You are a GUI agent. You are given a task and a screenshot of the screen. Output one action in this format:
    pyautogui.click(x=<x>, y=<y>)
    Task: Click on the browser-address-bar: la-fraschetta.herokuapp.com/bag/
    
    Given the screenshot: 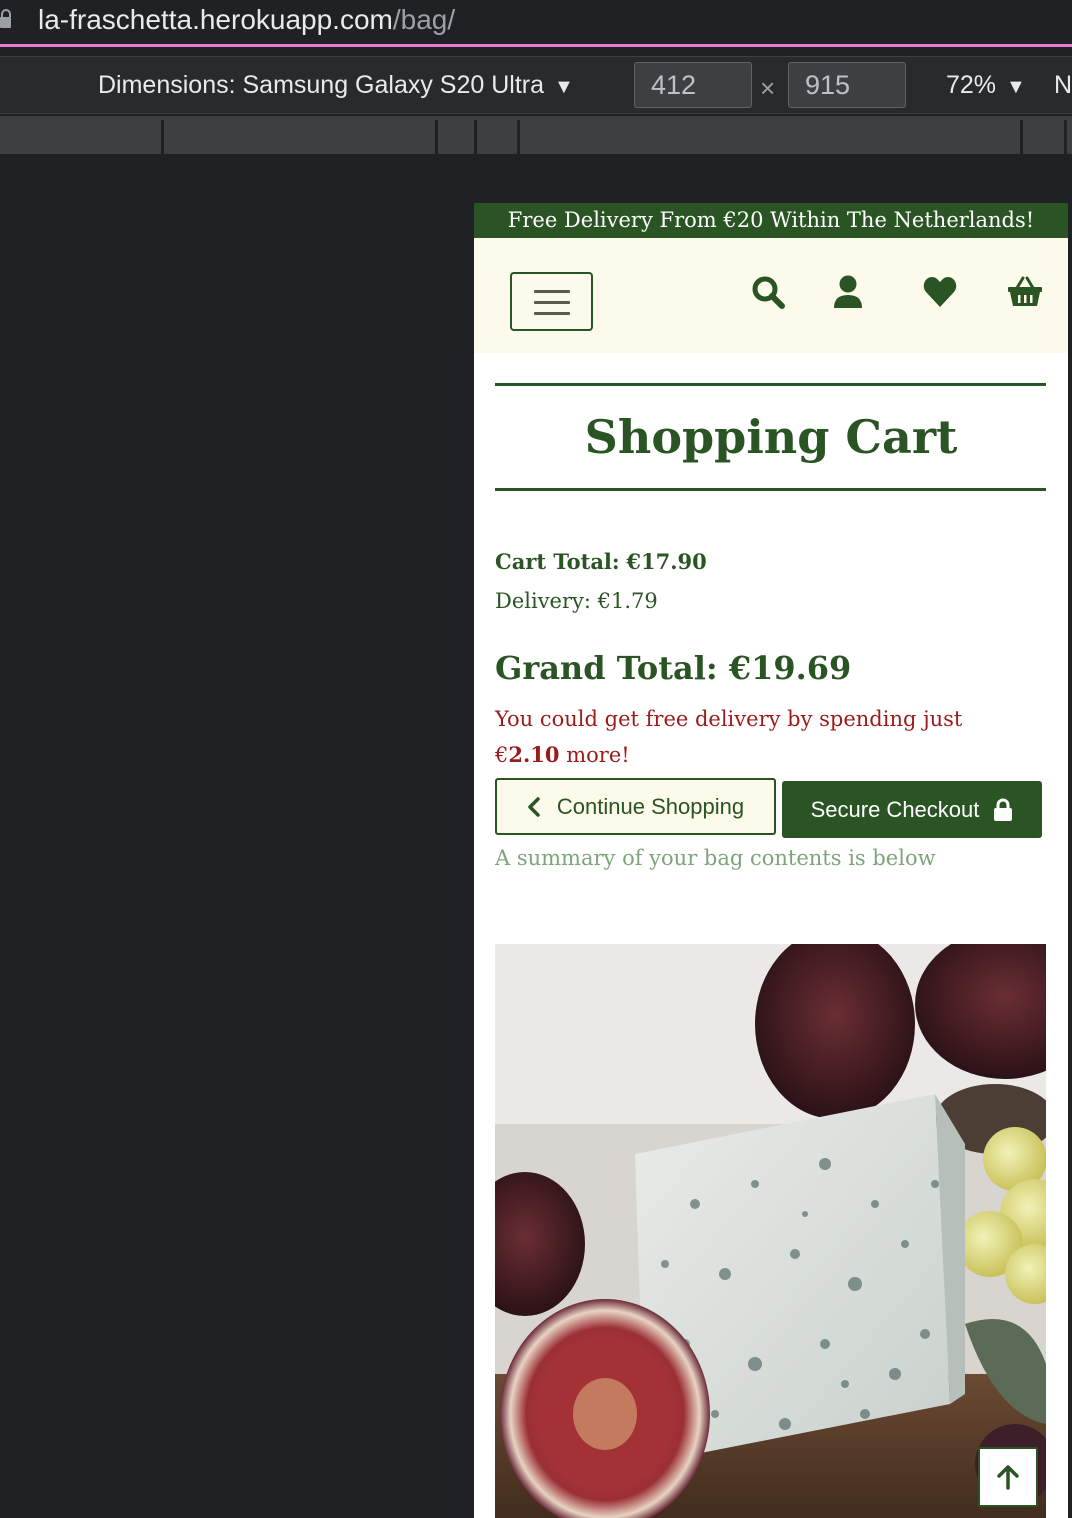 What is the action you would take?
    pyautogui.click(x=536, y=22)
    